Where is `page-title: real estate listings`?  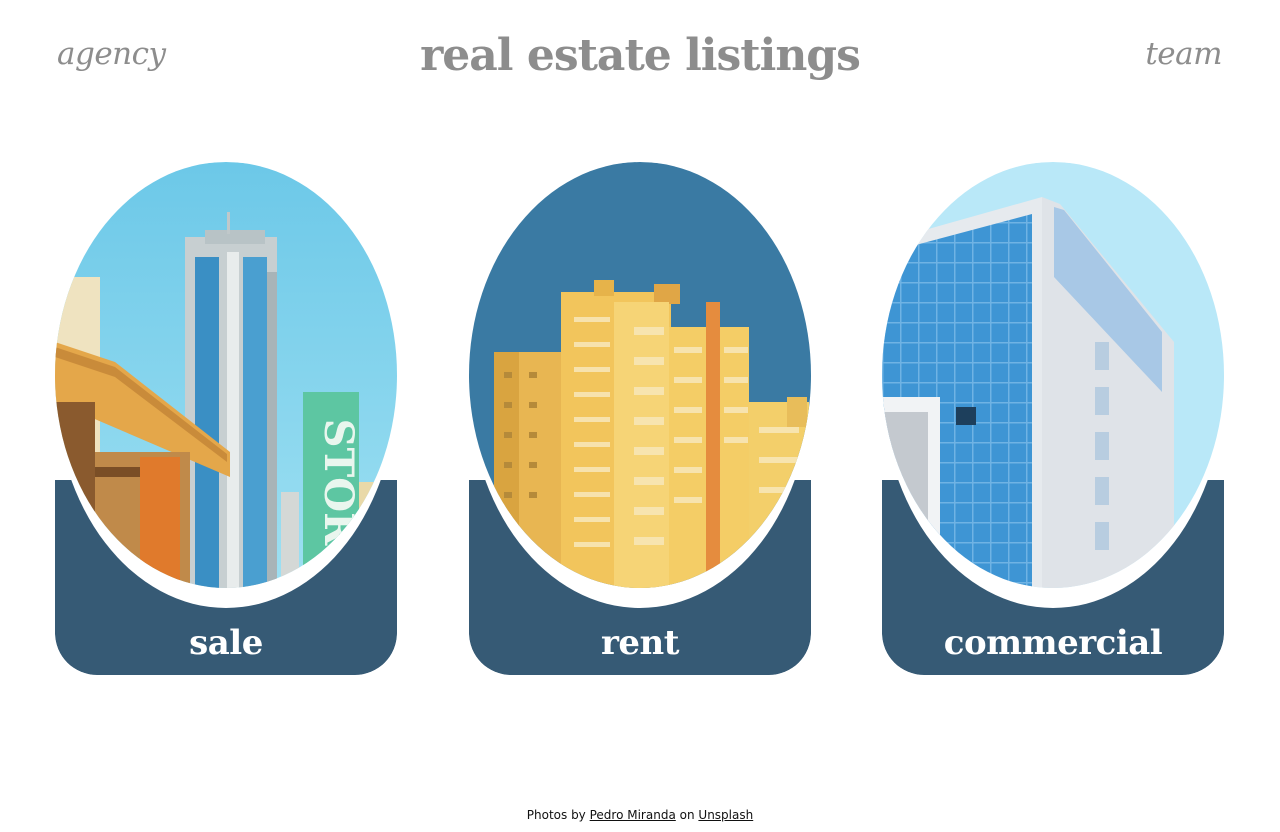 page-title: real estate listings is located at coordinates (640, 55).